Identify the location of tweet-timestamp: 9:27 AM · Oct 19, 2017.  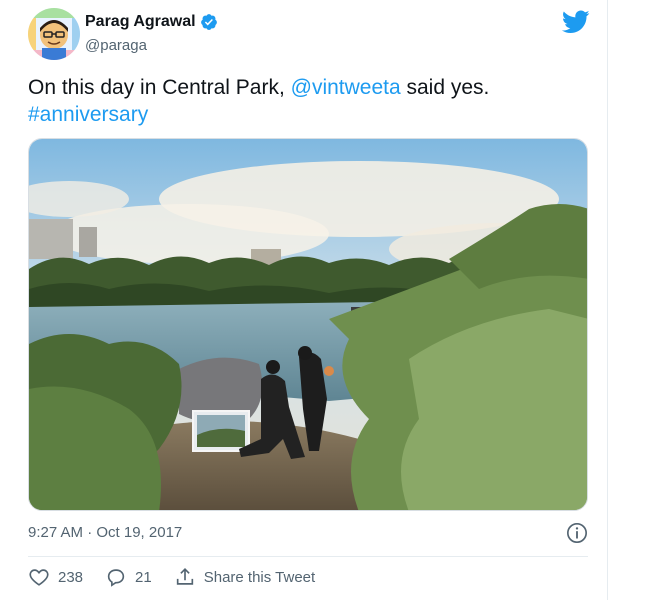
(105, 532).